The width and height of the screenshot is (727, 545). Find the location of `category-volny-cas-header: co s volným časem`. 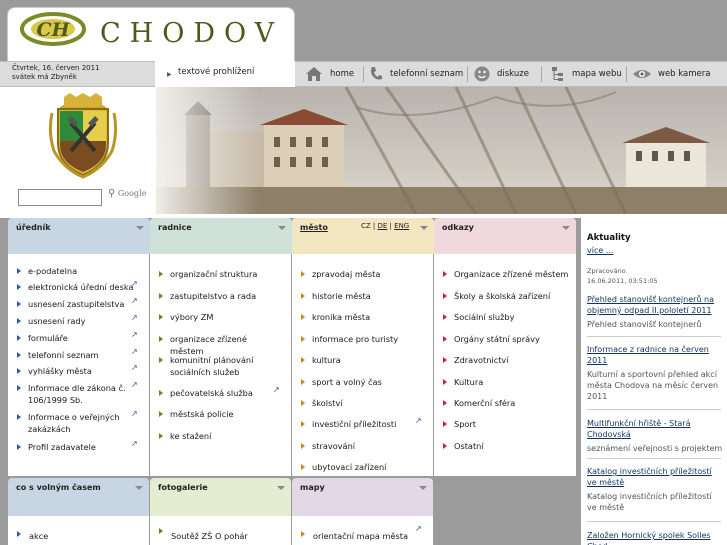

category-volny-cas-header: co s volným časem is located at coordinates (78, 497).